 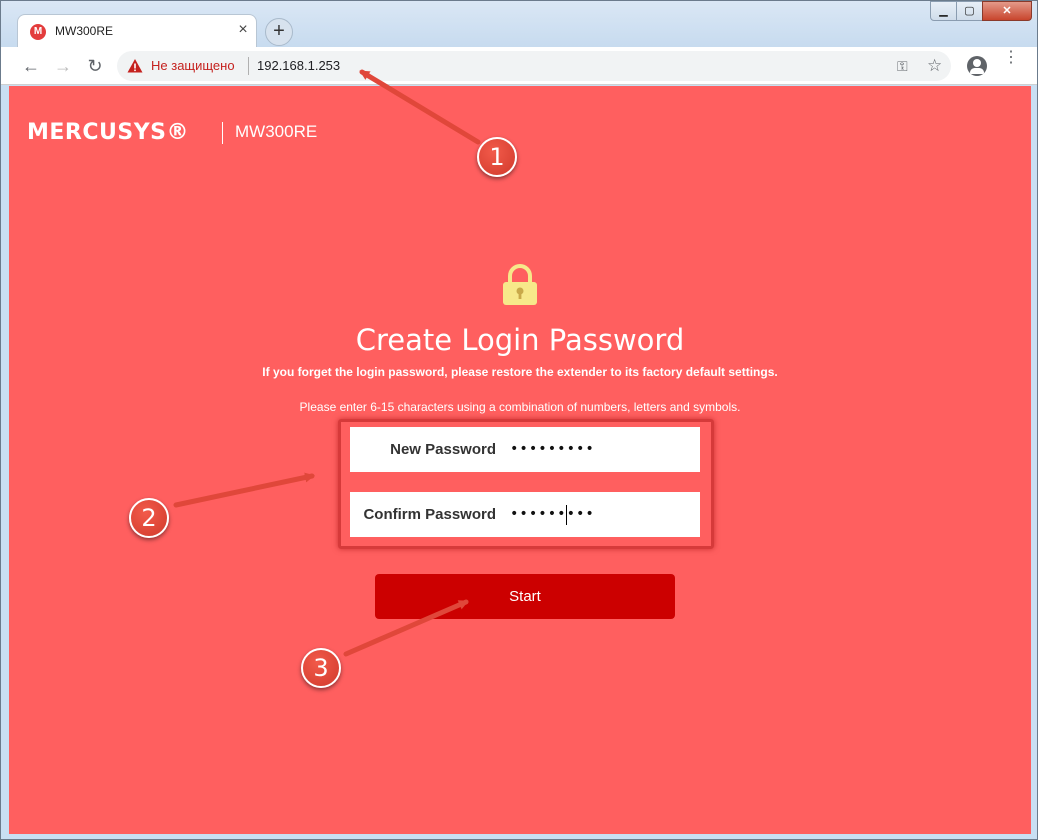 What do you see at coordinates (193, 65) in the screenshot?
I see `not-secure-label: Не защищено` at bounding box center [193, 65].